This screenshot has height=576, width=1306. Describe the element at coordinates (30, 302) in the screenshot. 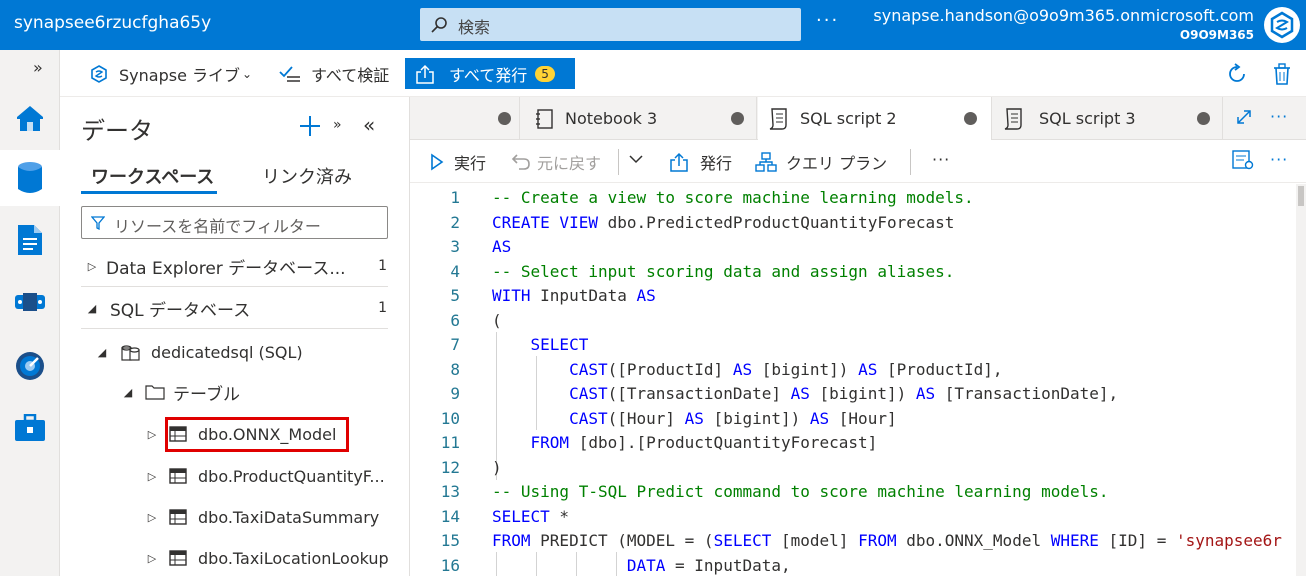

I see `rail-integrate` at that location.